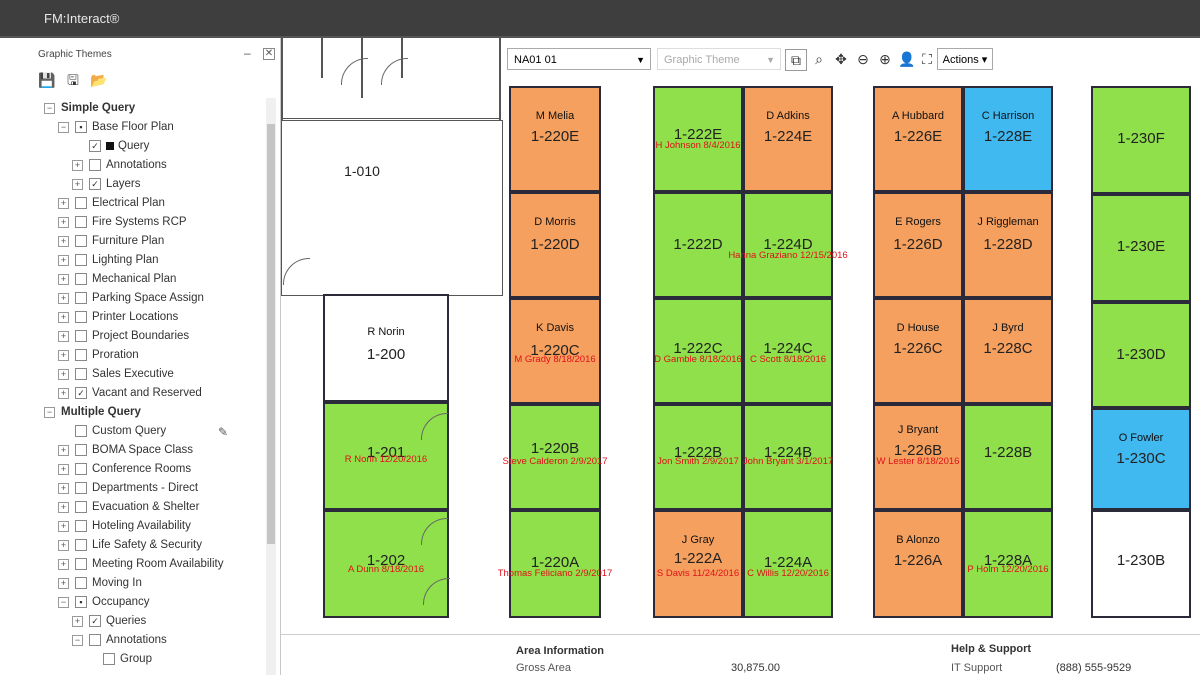  I want to click on tree-item: + Annotations, so click(119, 168).